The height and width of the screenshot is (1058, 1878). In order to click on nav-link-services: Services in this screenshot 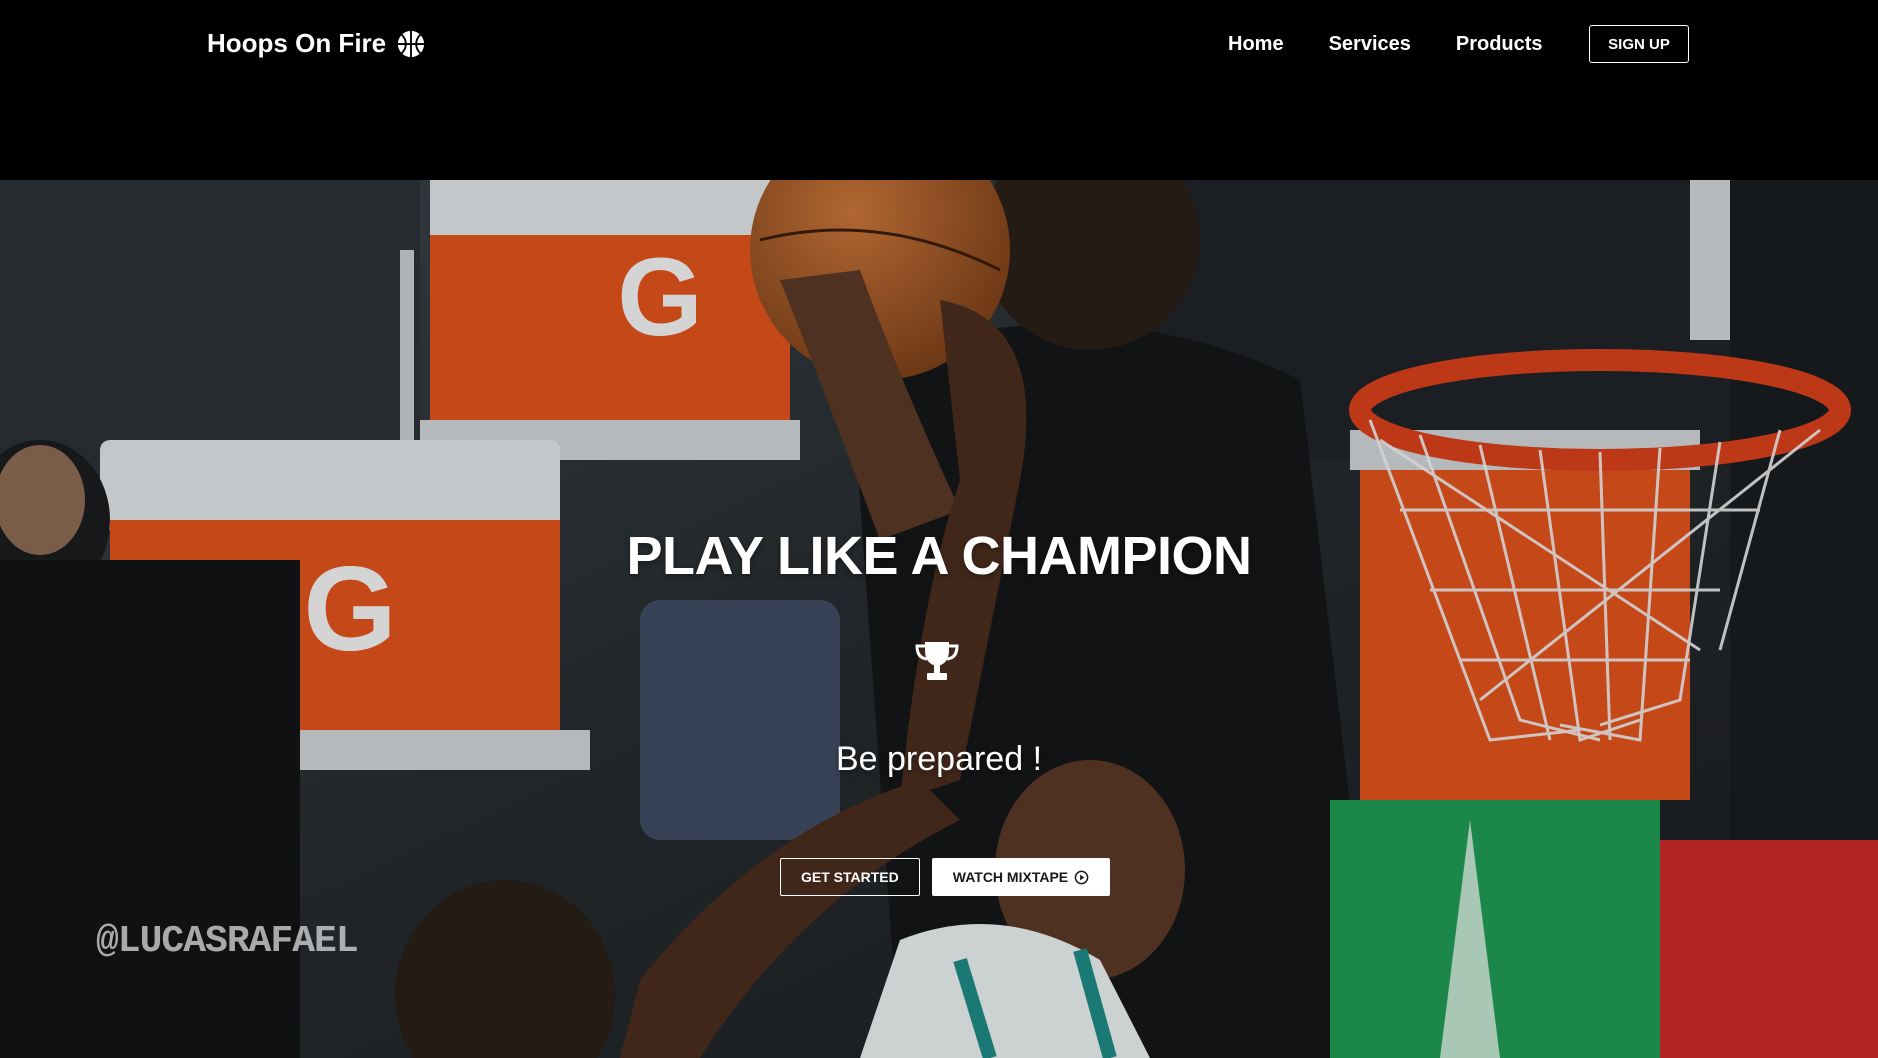, I will do `click(1370, 44)`.